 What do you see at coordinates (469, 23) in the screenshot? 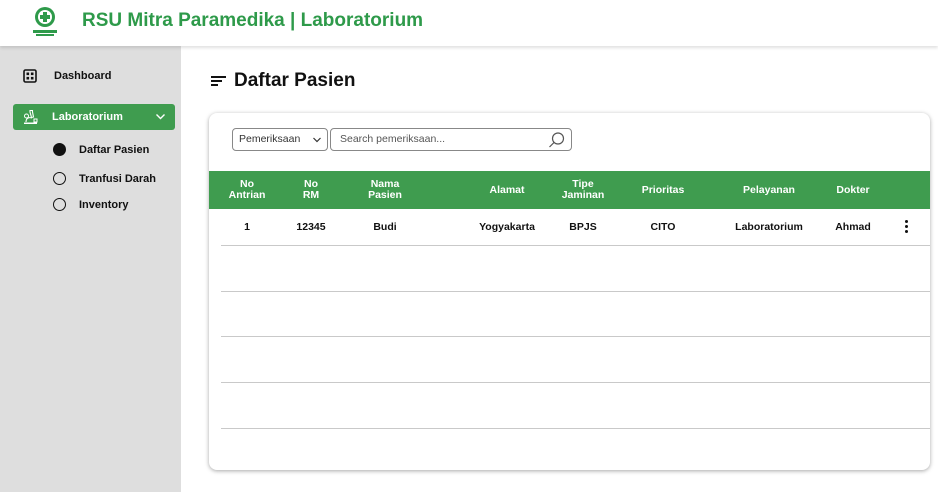
I see `app-header: RSU Mitra Paramedika | Laboratorium` at bounding box center [469, 23].